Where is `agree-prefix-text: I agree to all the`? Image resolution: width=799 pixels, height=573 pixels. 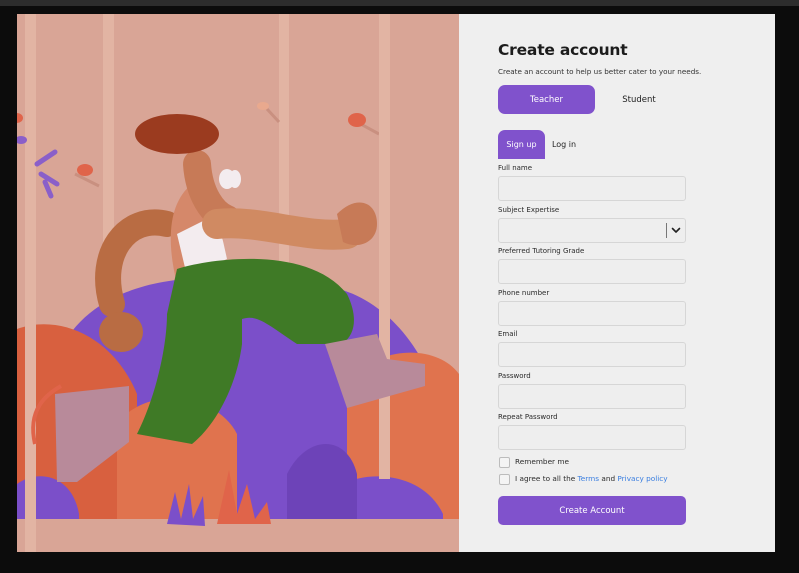 agree-prefix-text: I agree to all the is located at coordinates (545, 478).